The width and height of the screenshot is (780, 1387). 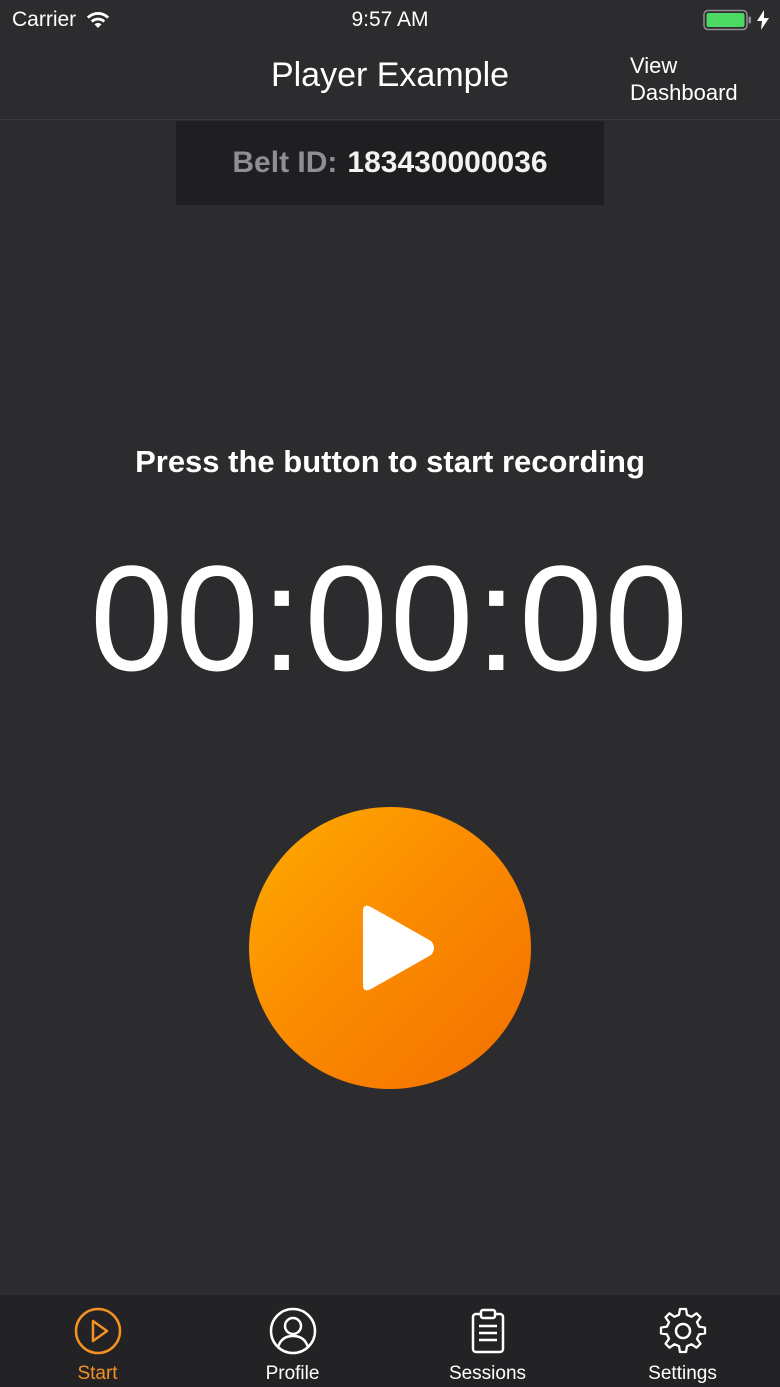 What do you see at coordinates (292, 1331) in the screenshot?
I see `user-circle-icon` at bounding box center [292, 1331].